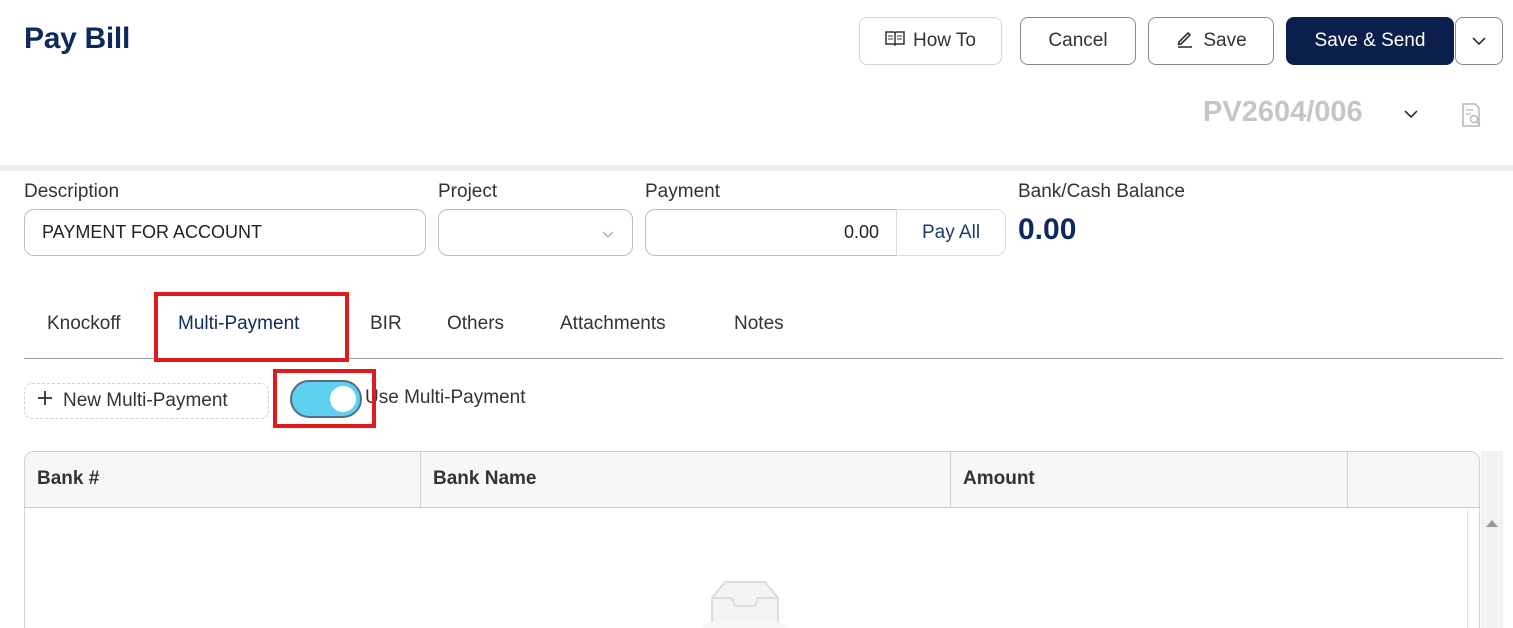 The width and height of the screenshot is (1513, 628). Describe the element at coordinates (251, 327) in the screenshot. I see `multi-payment-tab-highlight` at that location.